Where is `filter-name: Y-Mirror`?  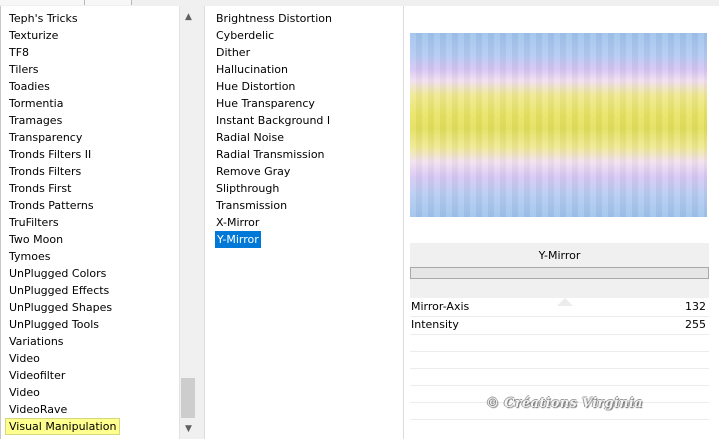 filter-name: Y-Mirror is located at coordinates (559, 255).